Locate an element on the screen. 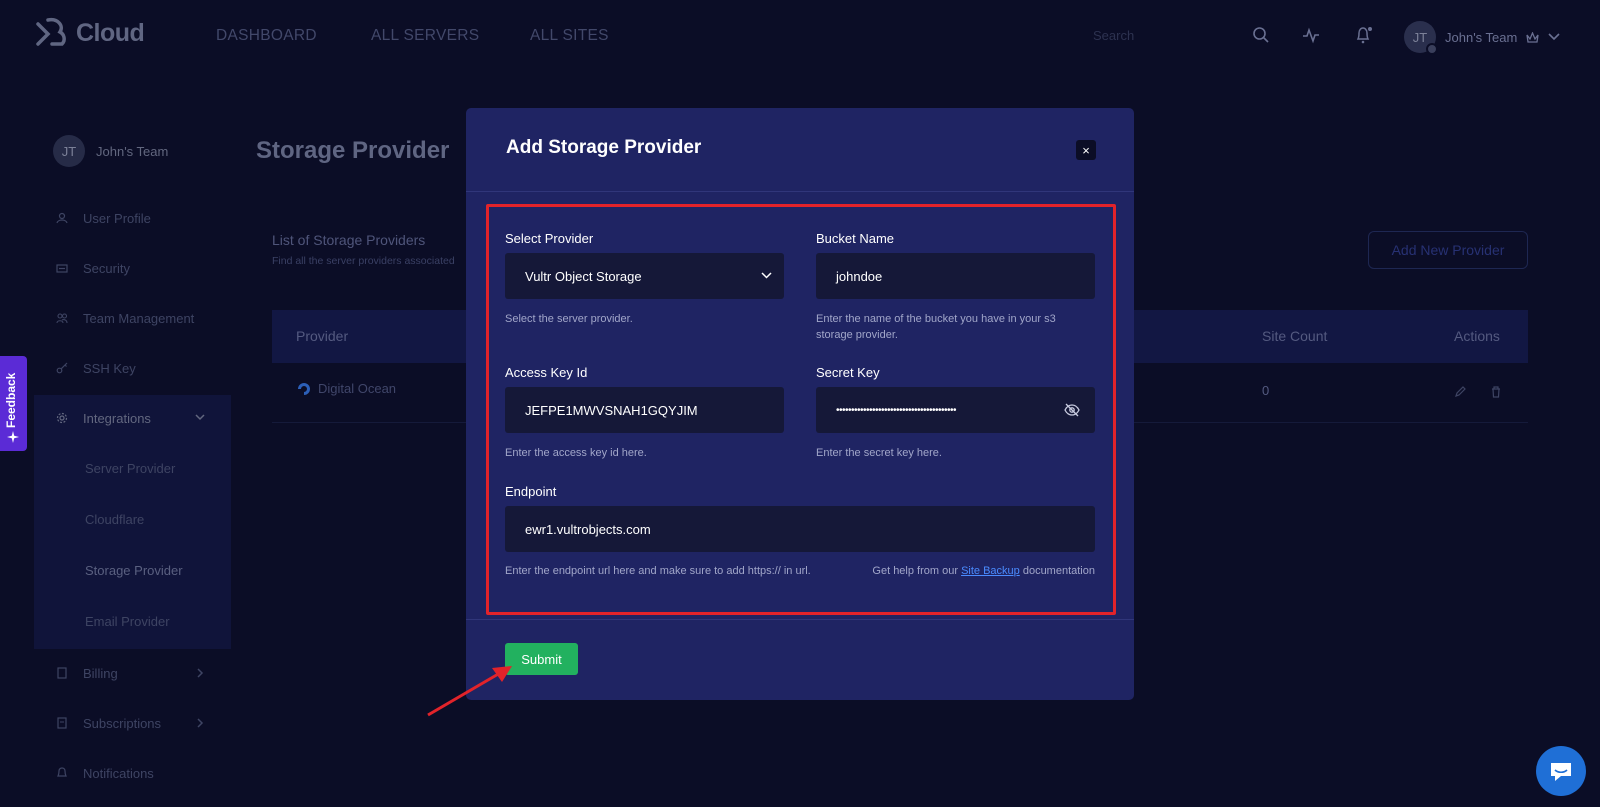  brand-name: Cloud is located at coordinates (110, 32).